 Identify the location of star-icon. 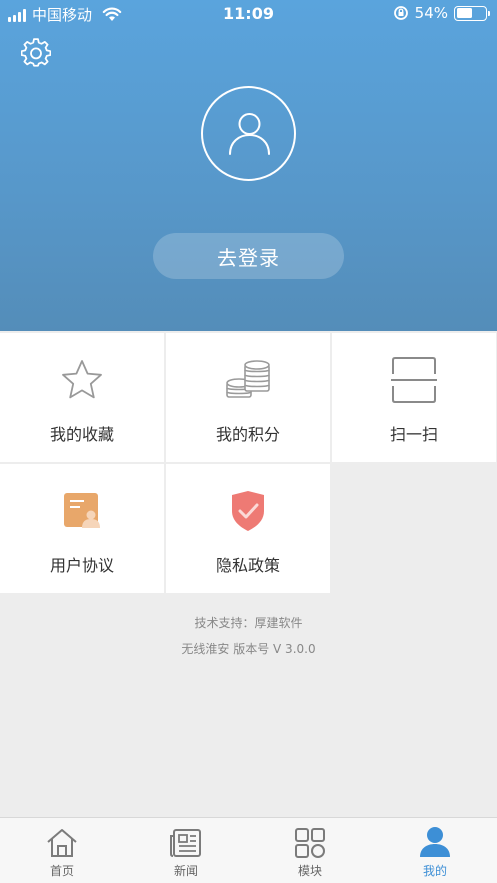
(82, 379).